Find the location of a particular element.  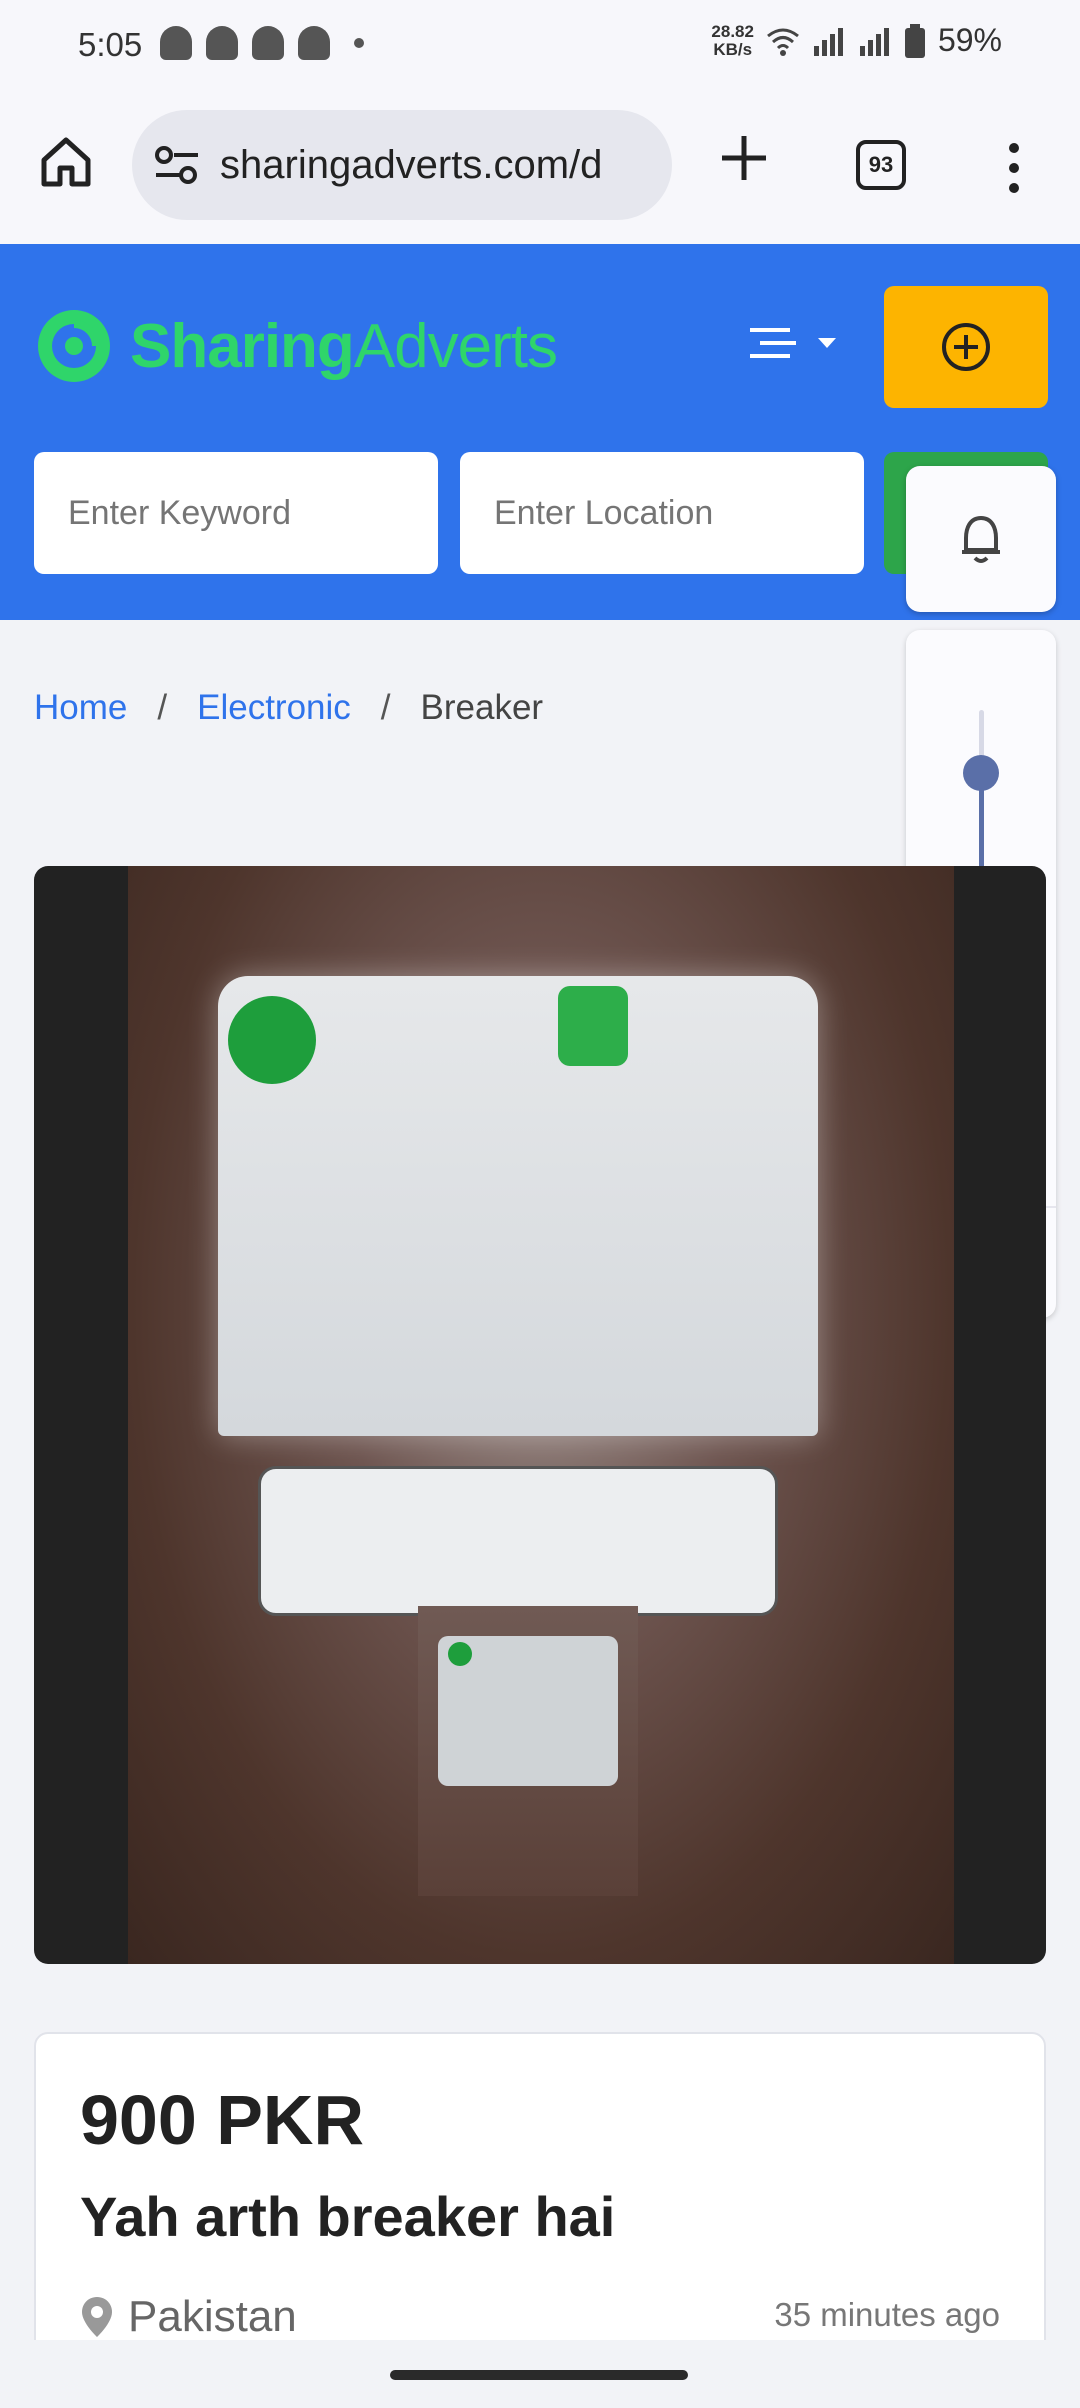

listing-title: Yah arth breaker hai is located at coordinates (348, 2216).